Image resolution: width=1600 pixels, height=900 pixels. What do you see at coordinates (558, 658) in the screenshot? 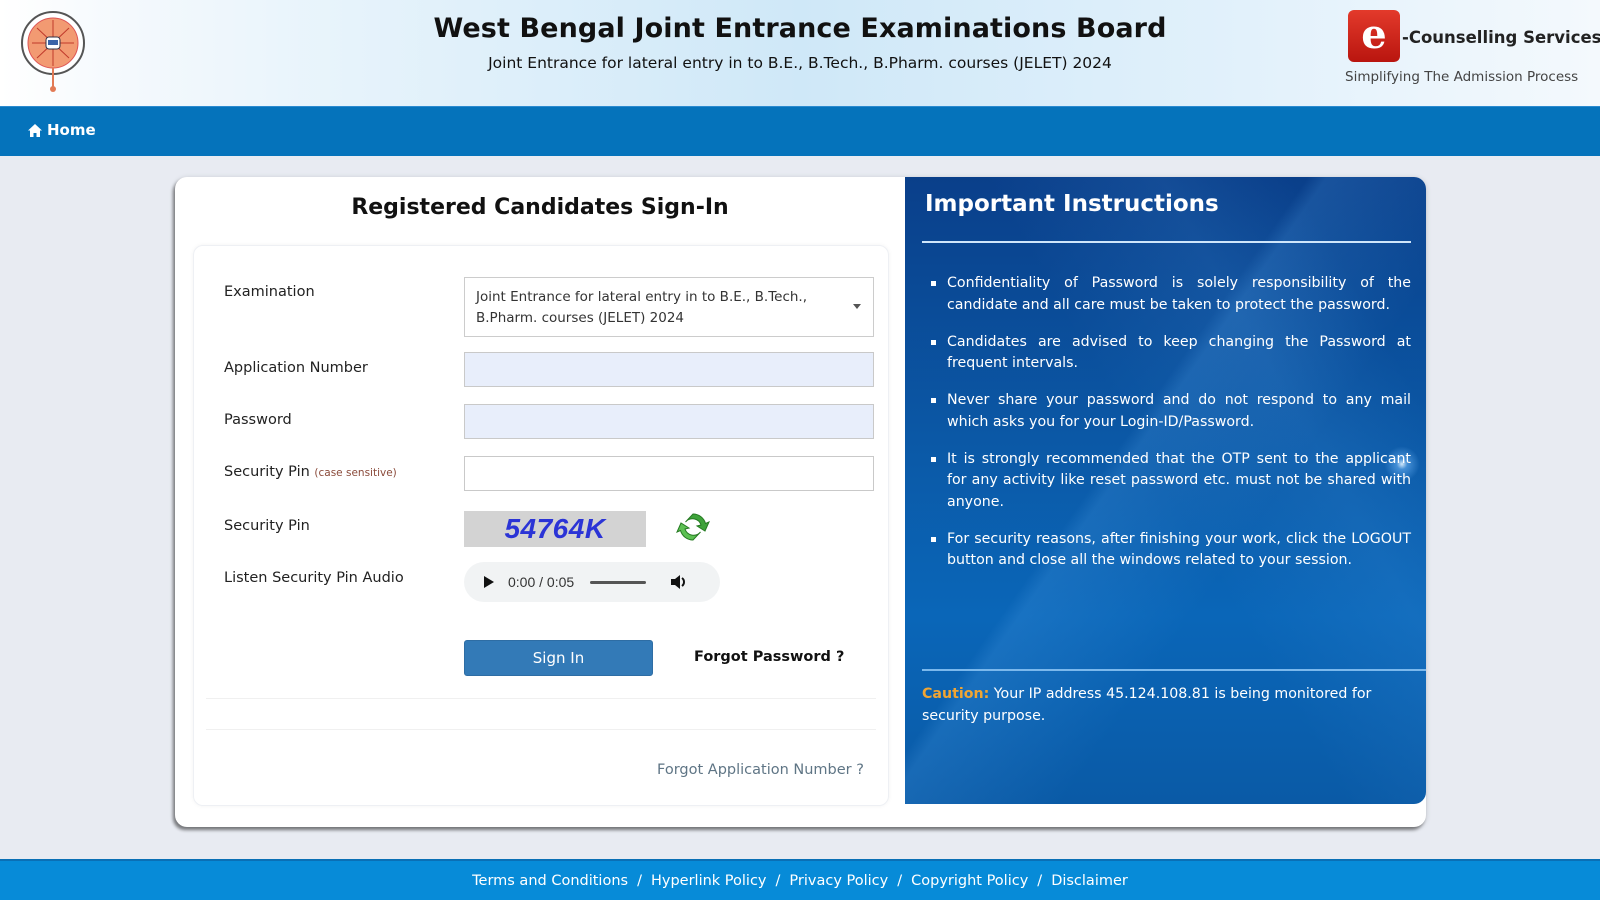
I see `sign-in-button: Sign In` at bounding box center [558, 658].